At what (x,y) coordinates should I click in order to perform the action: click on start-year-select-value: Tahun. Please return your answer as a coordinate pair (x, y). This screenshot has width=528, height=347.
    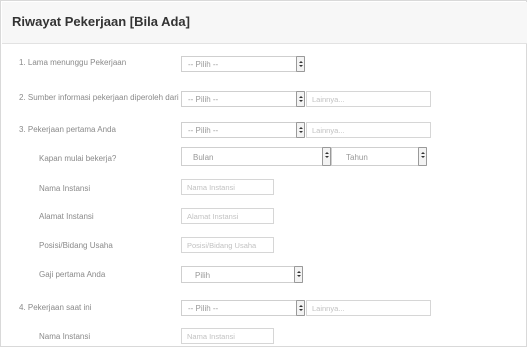
    Looking at the image, I should click on (357, 157).